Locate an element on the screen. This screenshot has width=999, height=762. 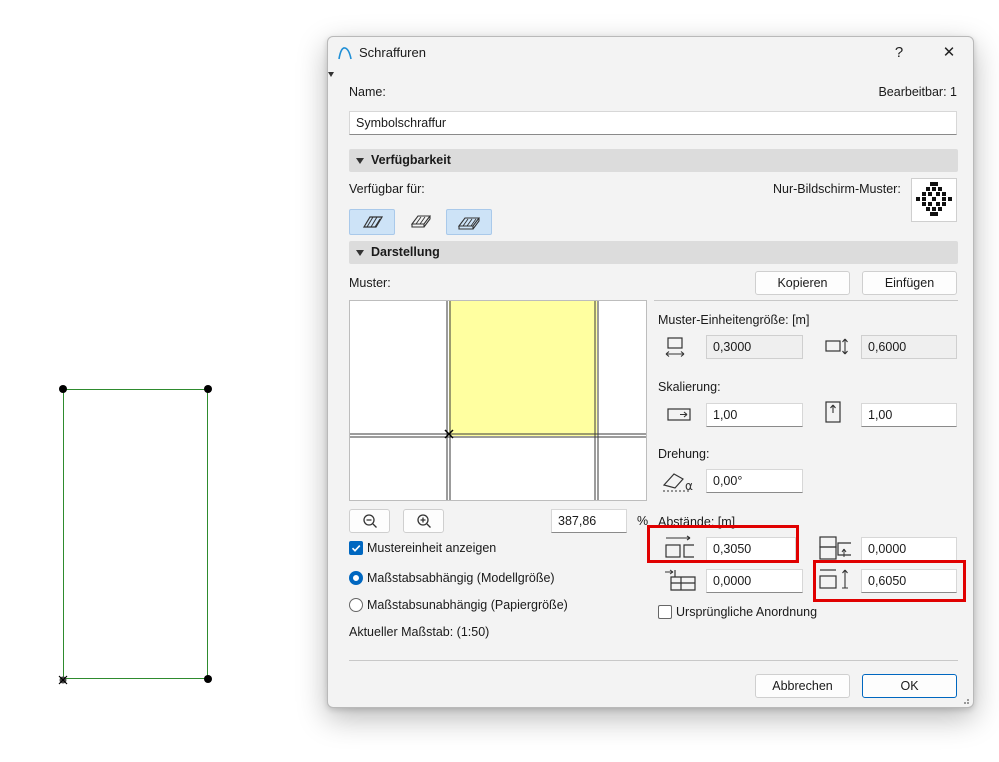
zoom-in-icon is located at coordinates (423, 521).